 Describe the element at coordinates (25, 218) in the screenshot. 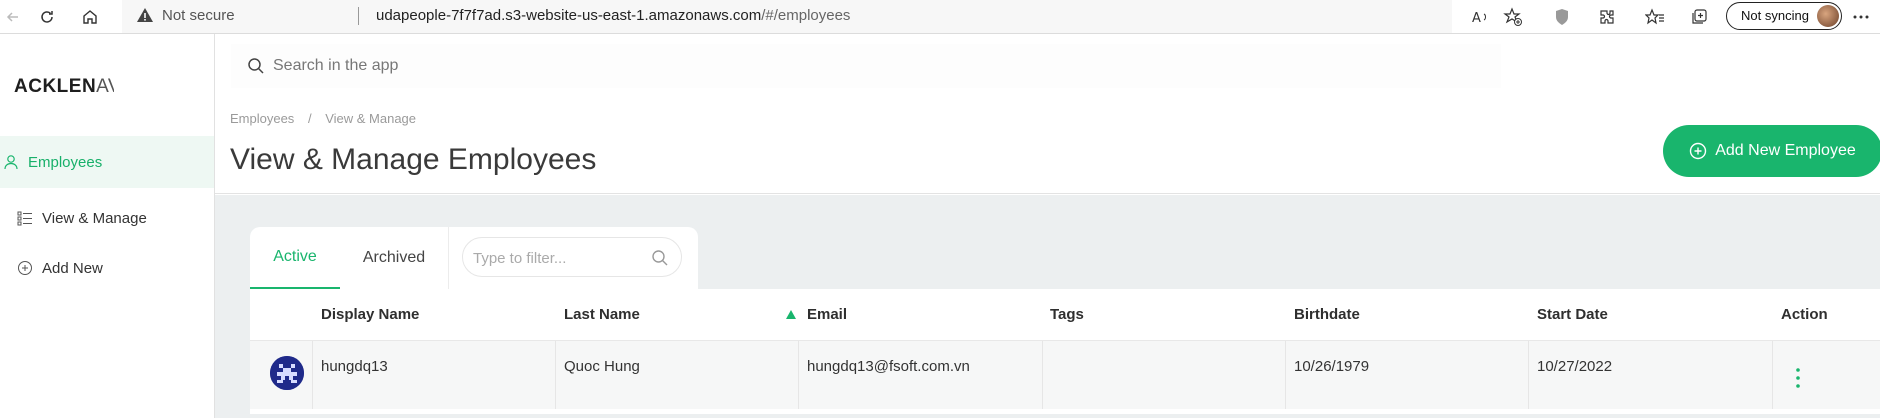

I see `list-icon` at that location.